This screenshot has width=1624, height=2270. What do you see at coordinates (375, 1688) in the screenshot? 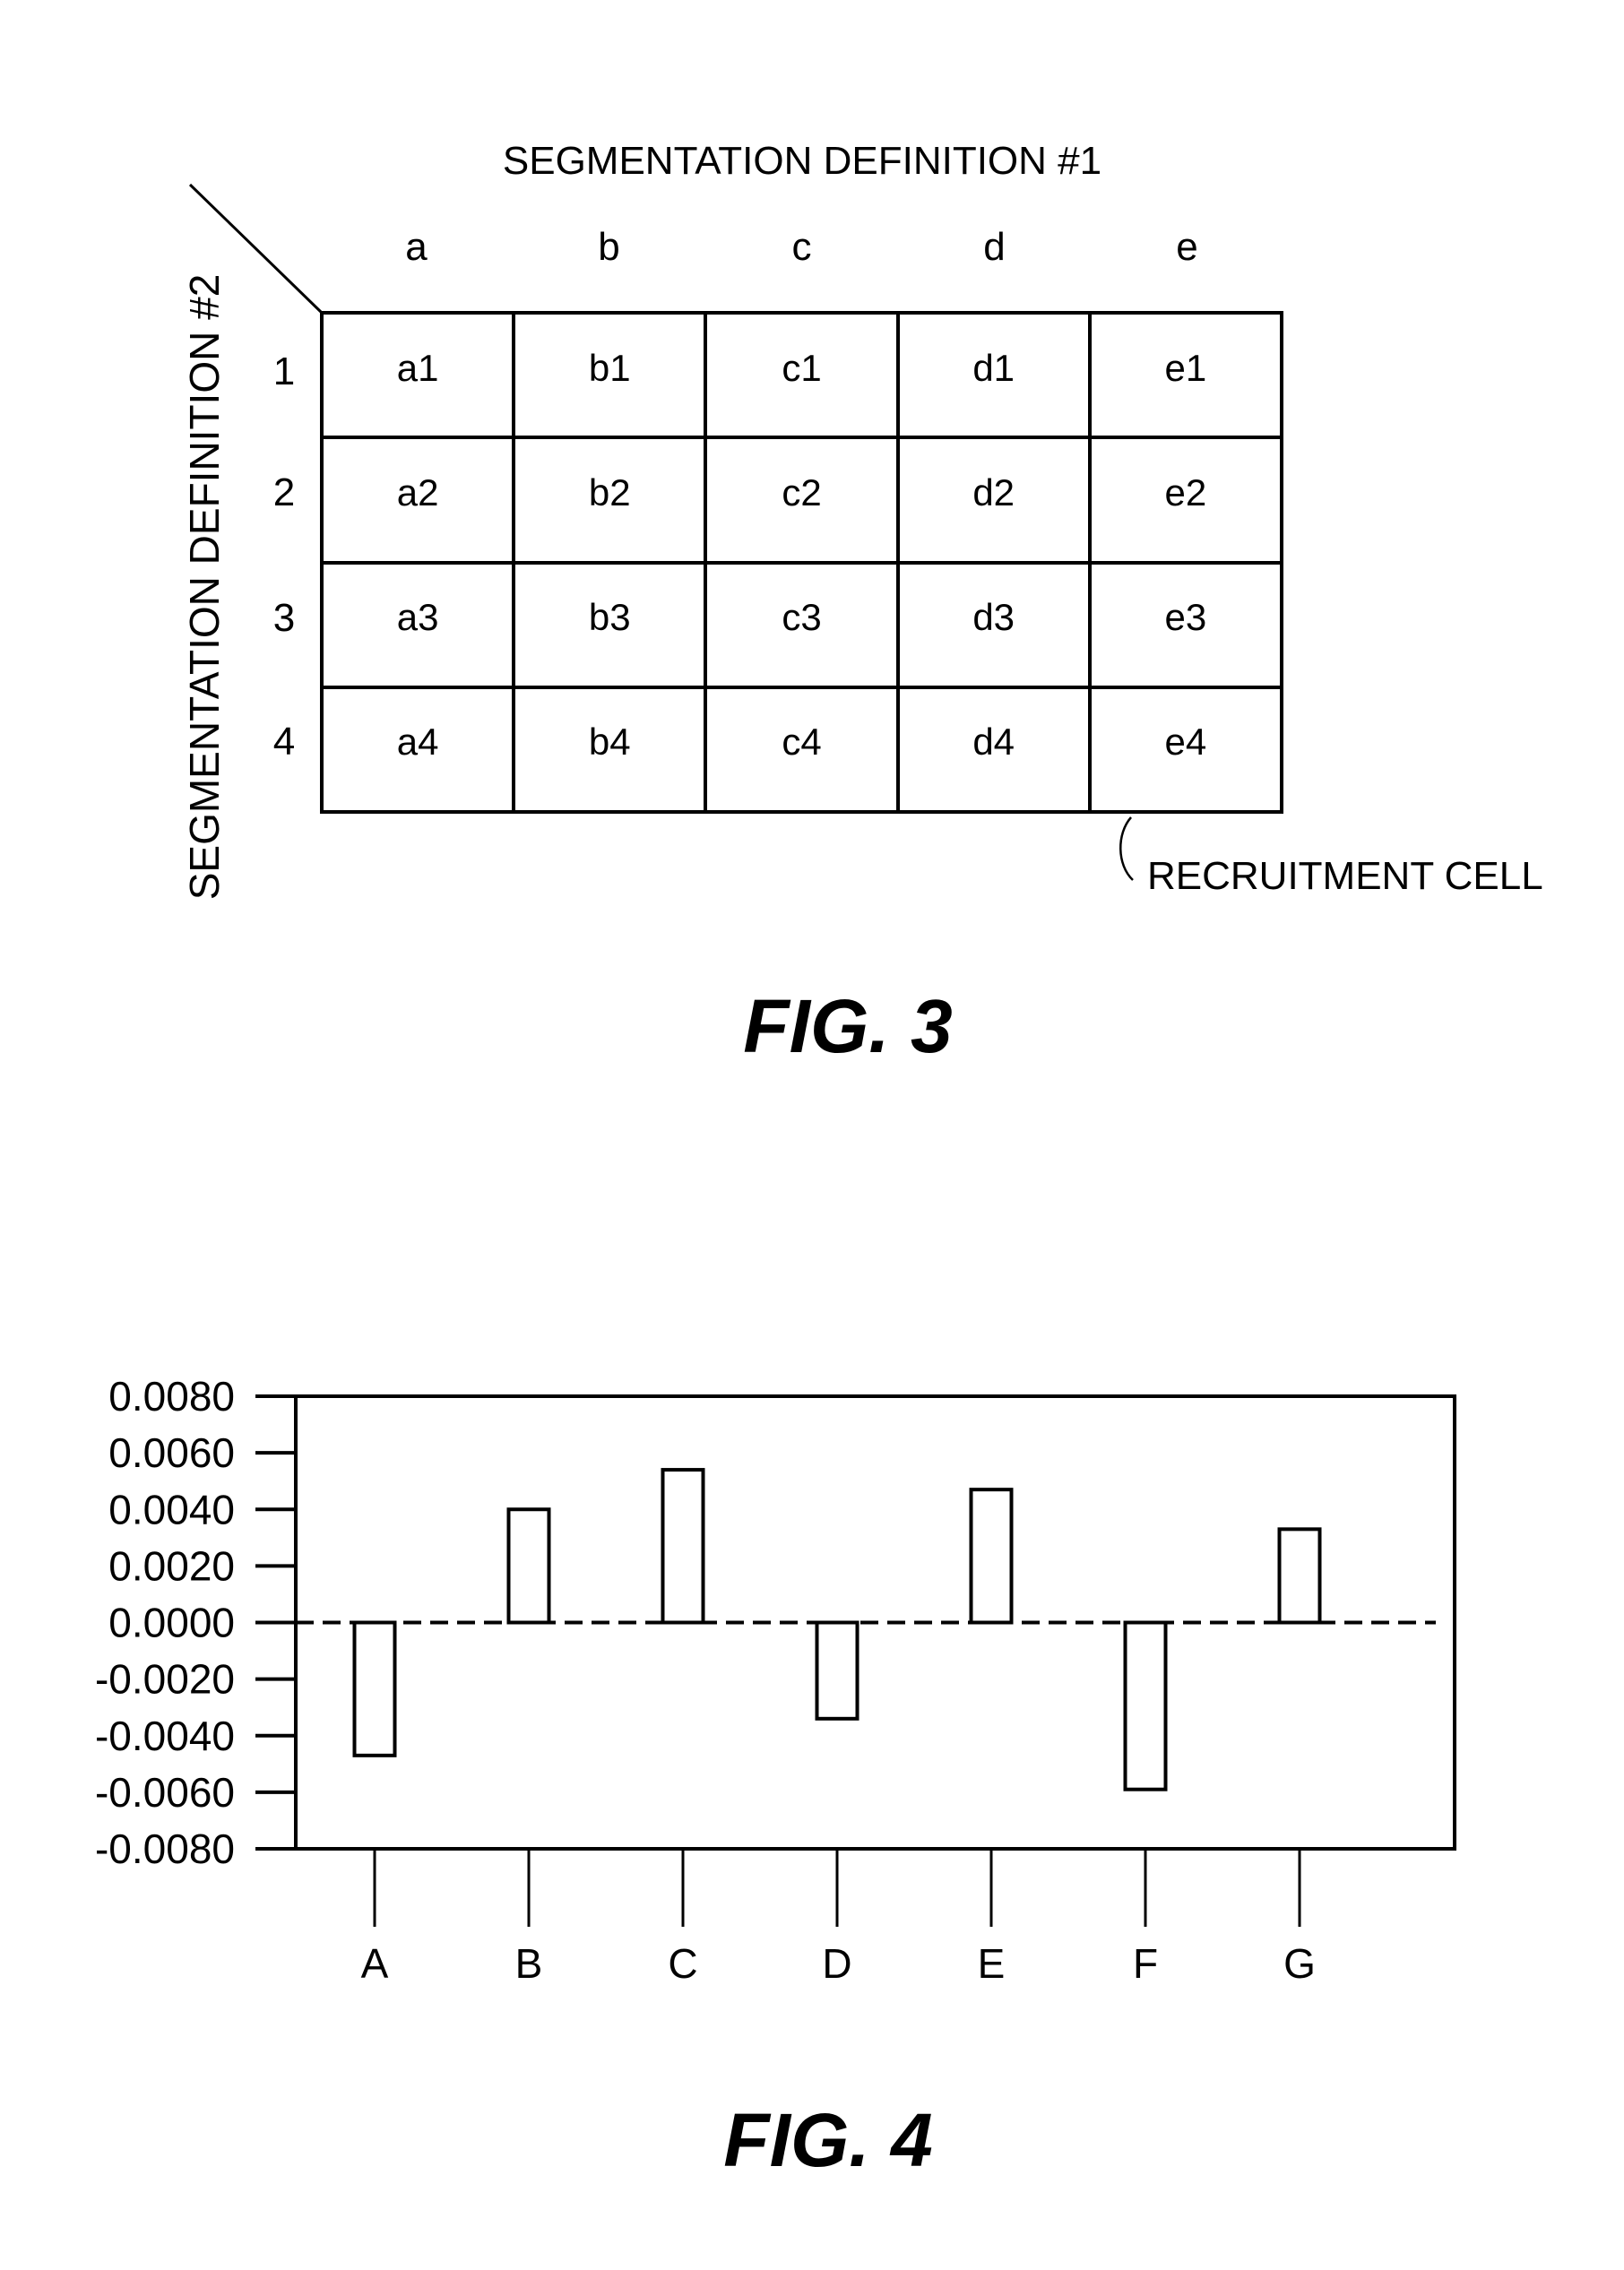
I see `bar-A` at bounding box center [375, 1688].